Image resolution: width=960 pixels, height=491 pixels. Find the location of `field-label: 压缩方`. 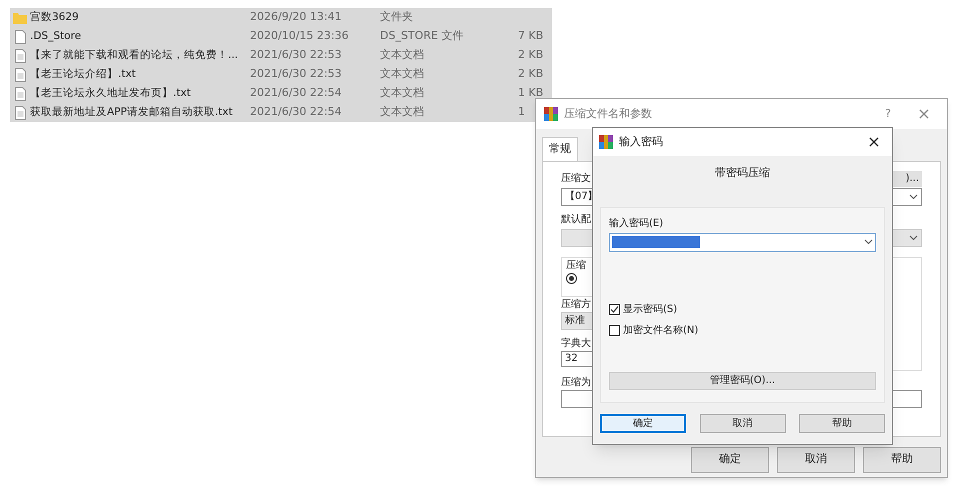

field-label: 压缩方 is located at coordinates (576, 305).